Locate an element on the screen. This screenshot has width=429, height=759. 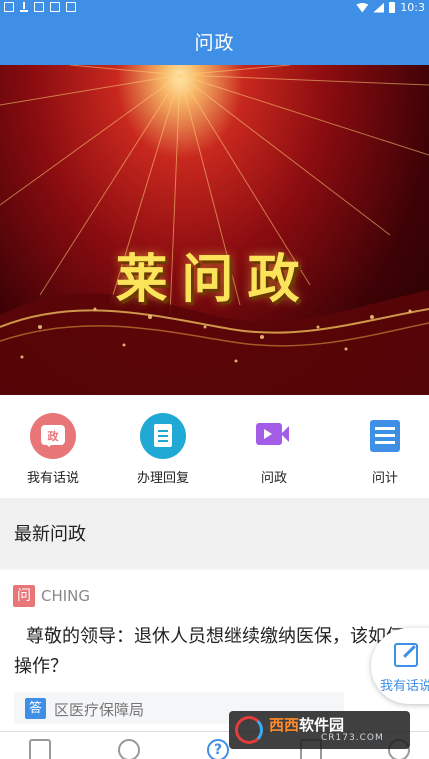
title-bar: 问政 is located at coordinates (214, 41).